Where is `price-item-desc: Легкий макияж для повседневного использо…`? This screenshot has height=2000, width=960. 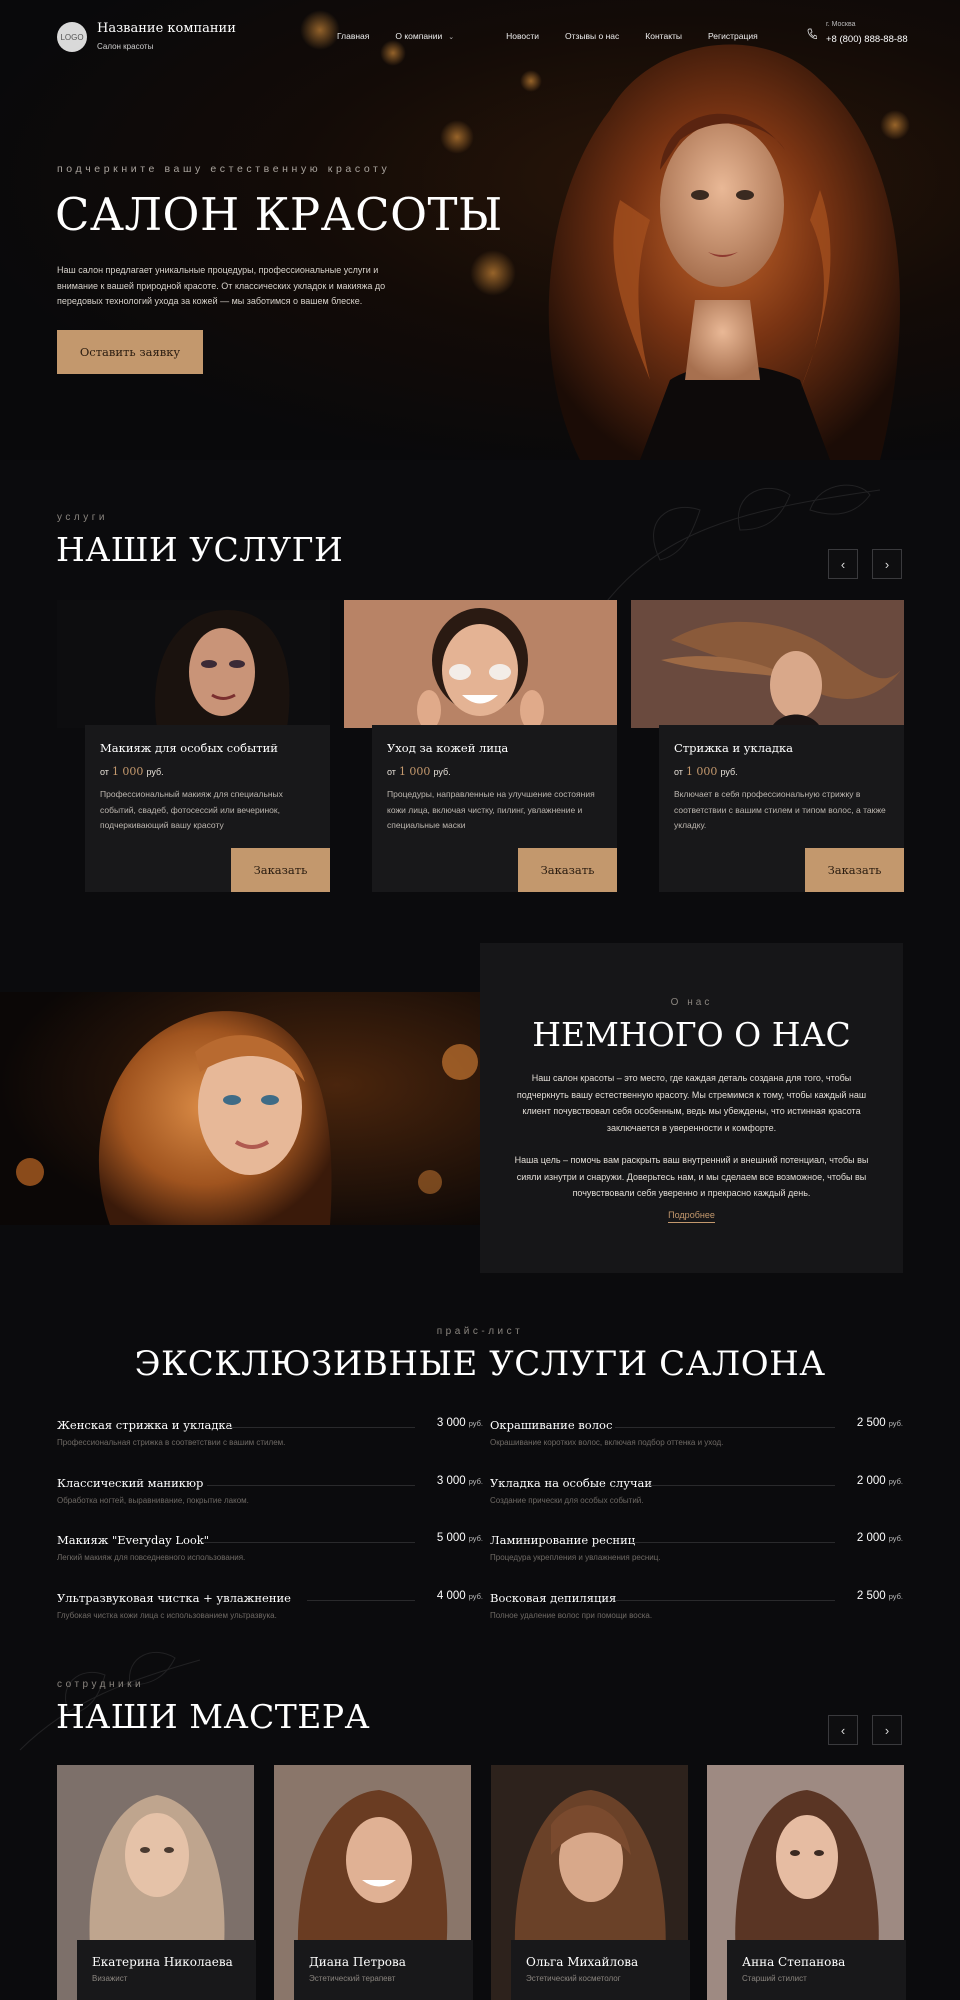 price-item-desc: Легкий макияж для повседневного использо… is located at coordinates (151, 1557).